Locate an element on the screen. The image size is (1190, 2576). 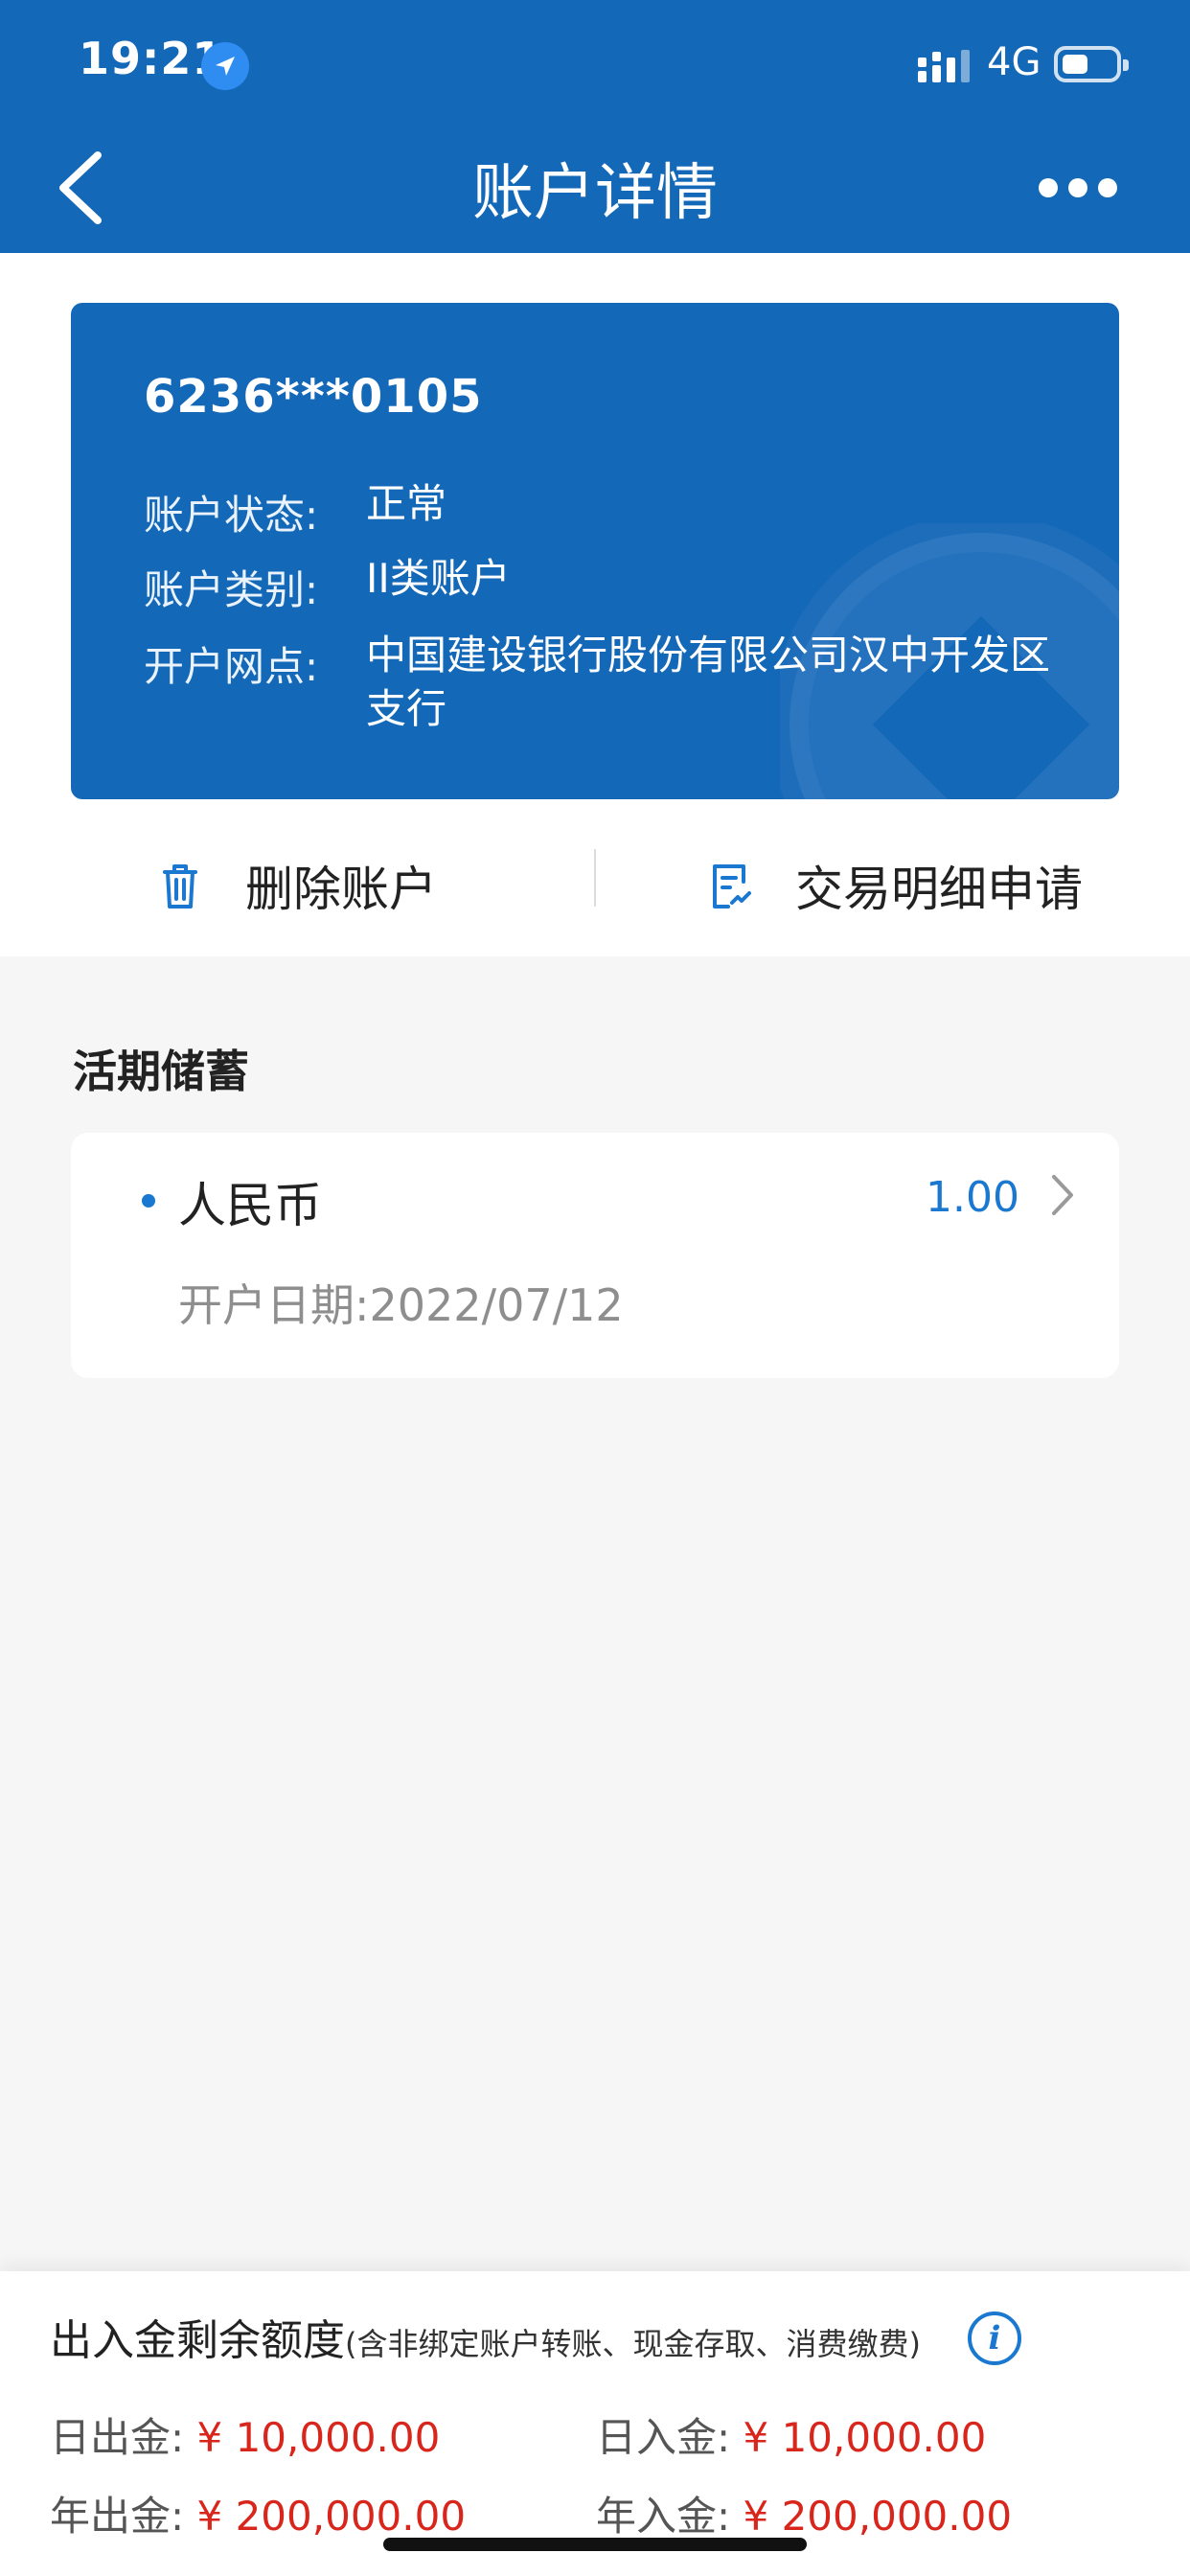
trash-icon is located at coordinates (180, 886).